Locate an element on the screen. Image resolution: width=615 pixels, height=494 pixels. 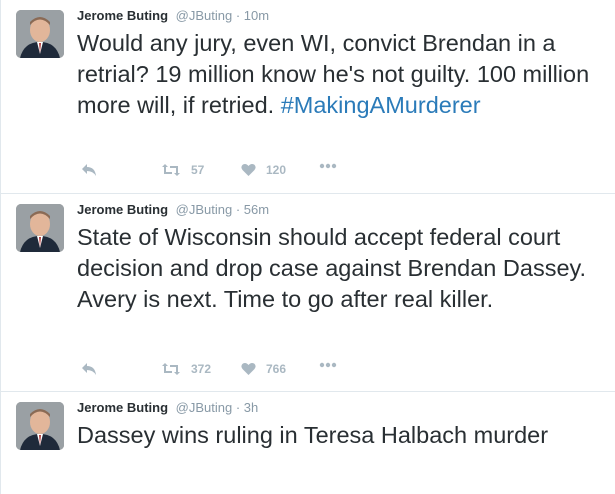
retweet-button: 372 is located at coordinates (186, 369).